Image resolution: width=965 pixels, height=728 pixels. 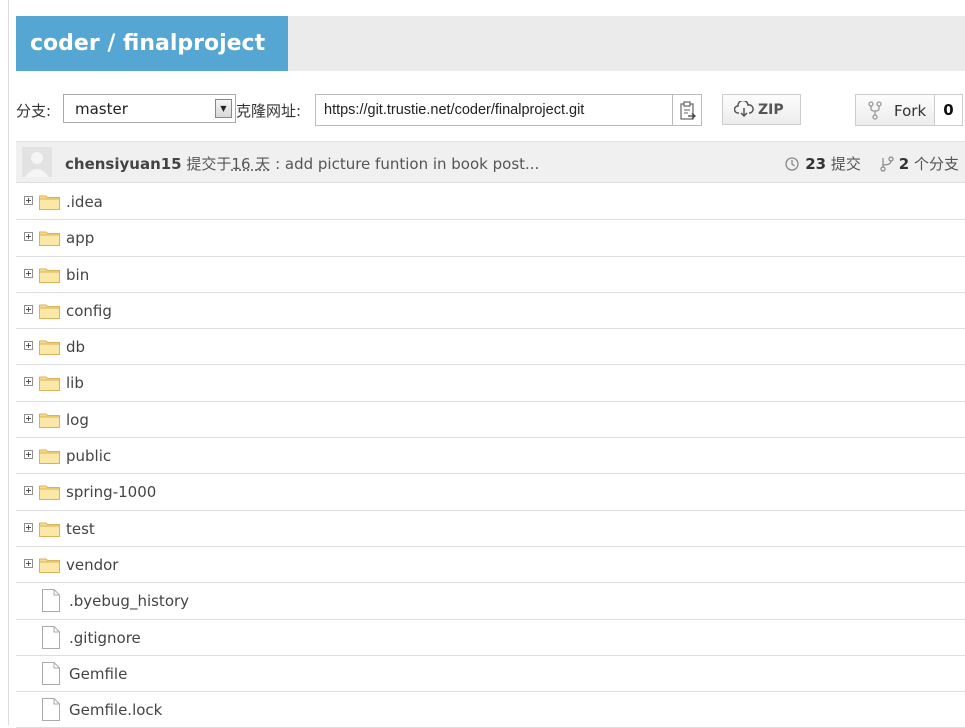 I want to click on folder-name: lib, so click(x=75, y=383).